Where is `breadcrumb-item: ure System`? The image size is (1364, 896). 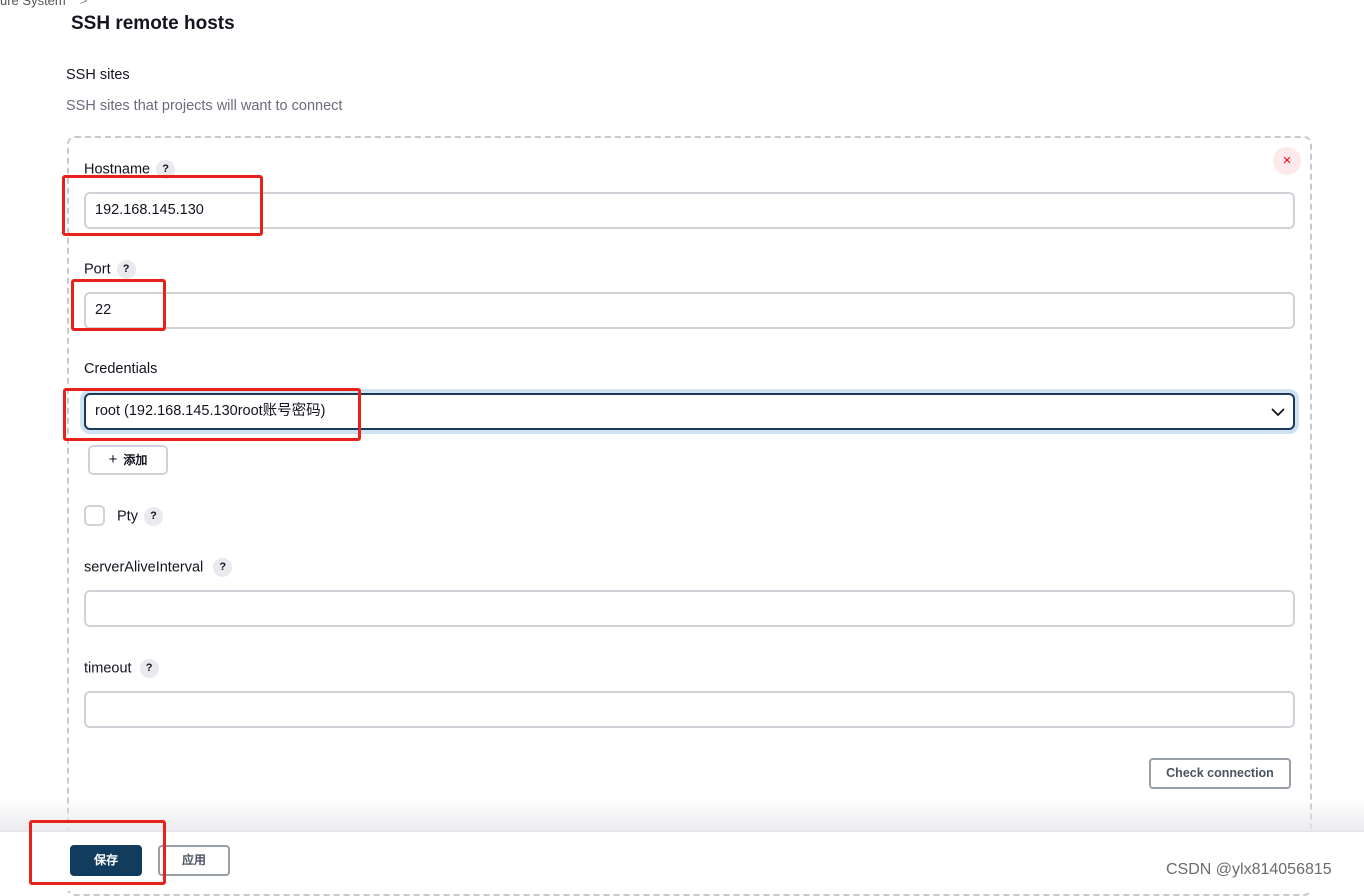
breadcrumb-item: ure System is located at coordinates (33, 4).